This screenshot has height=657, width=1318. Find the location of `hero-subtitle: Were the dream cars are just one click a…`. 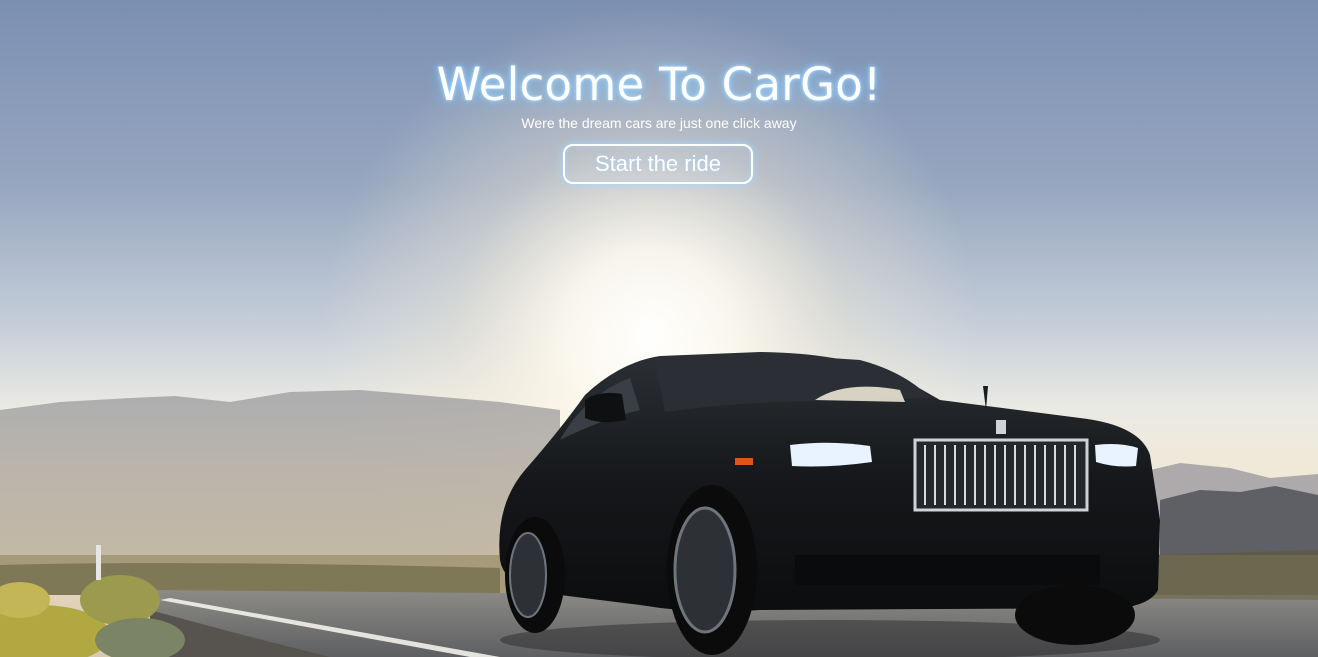

hero-subtitle: Were the dream cars are just one click a… is located at coordinates (659, 123).